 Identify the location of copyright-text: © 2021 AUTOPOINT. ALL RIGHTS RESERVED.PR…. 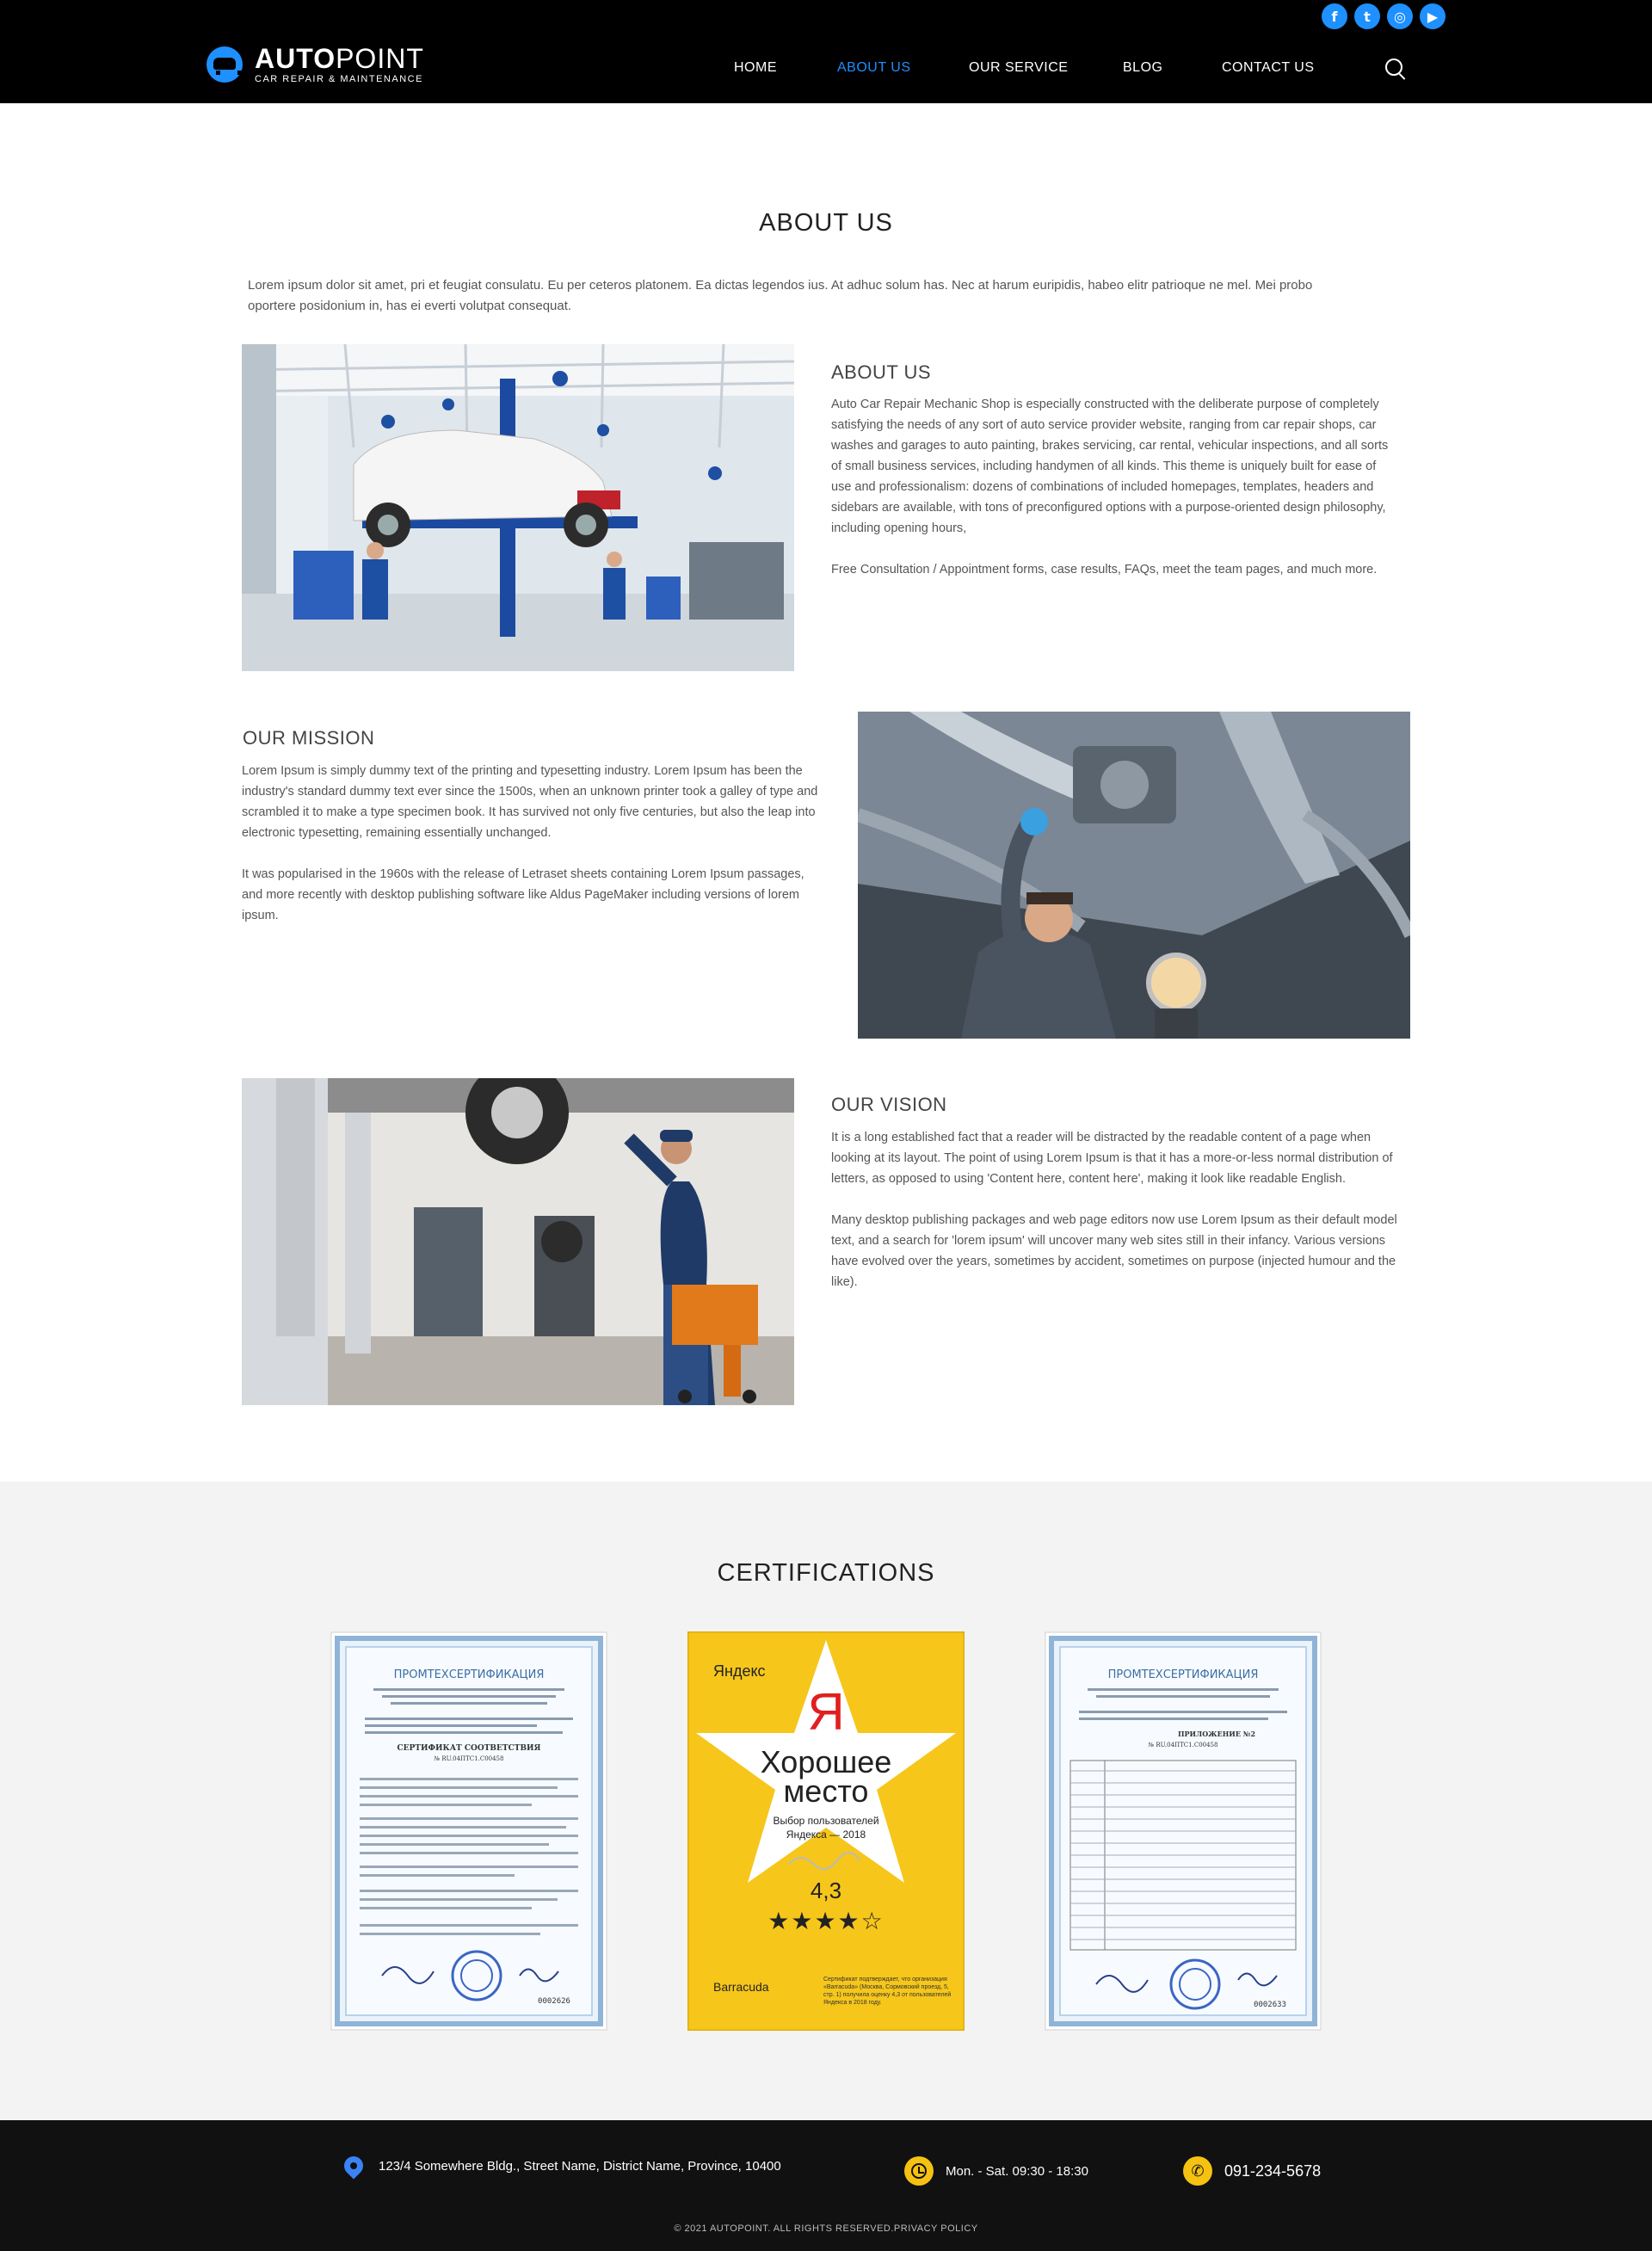
(826, 2228).